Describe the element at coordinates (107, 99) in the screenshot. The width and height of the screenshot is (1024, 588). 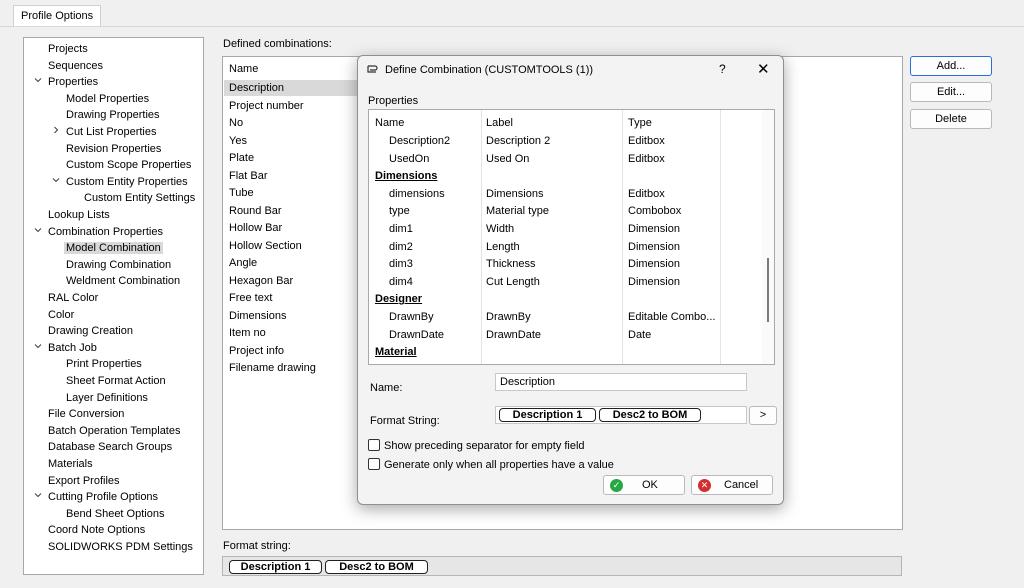
I see `tree-item: Model Properties` at that location.